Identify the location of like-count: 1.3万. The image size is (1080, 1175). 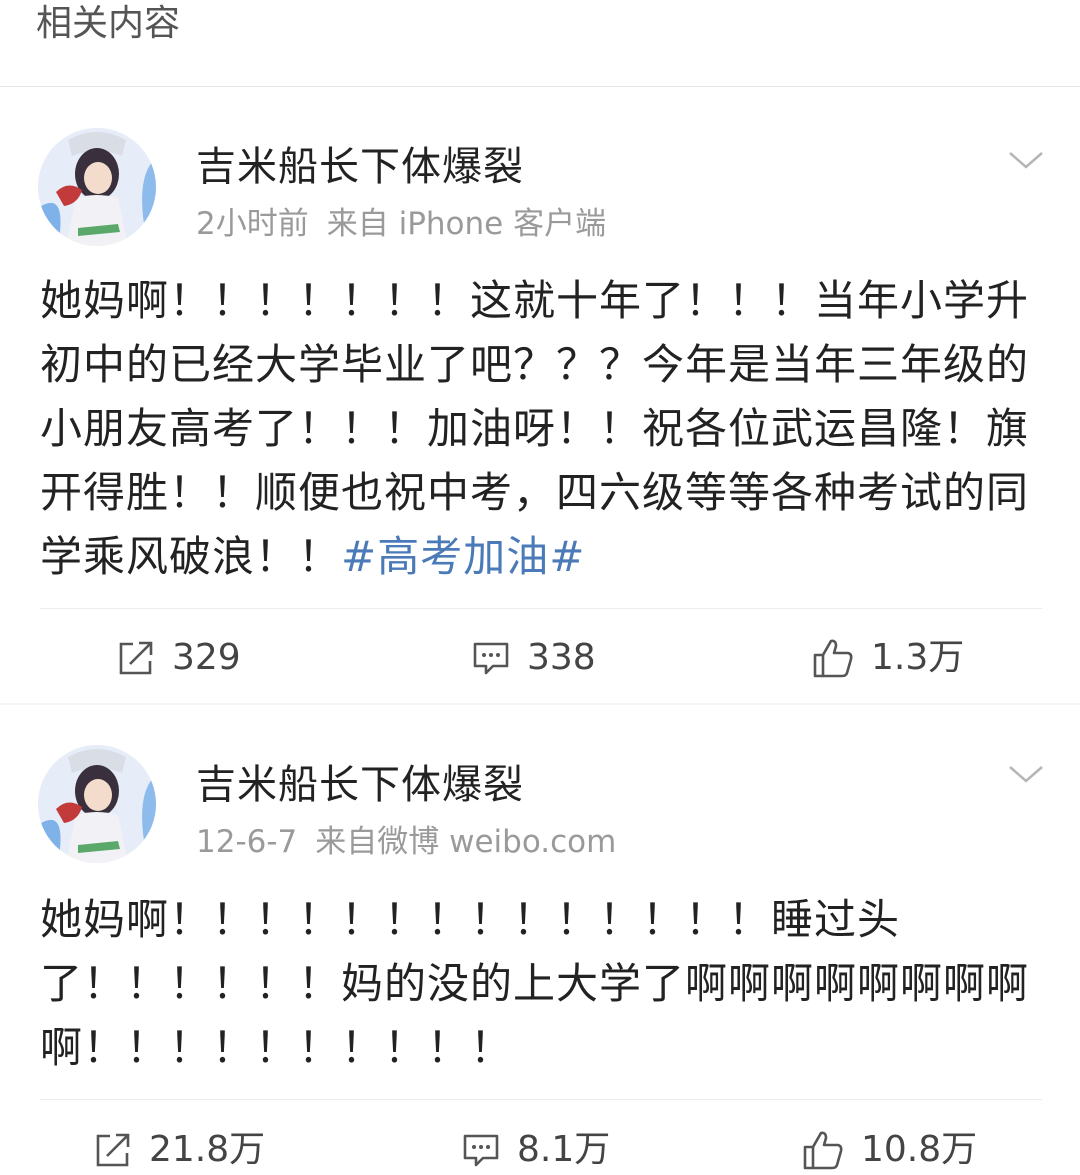
(918, 657).